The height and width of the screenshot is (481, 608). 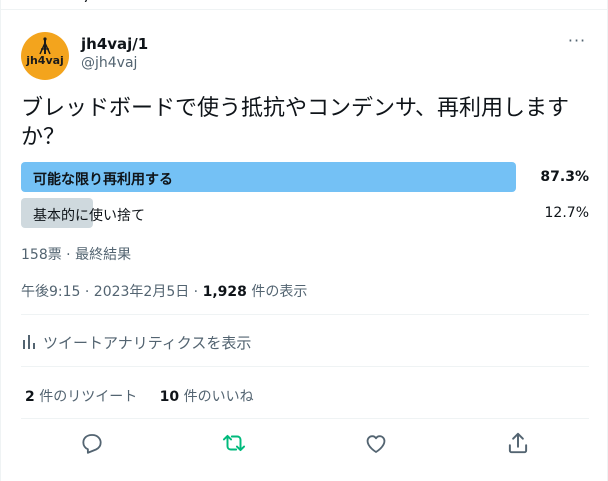 What do you see at coordinates (45, 60) in the screenshot?
I see `avatar-callsign: jh4vaj` at bounding box center [45, 60].